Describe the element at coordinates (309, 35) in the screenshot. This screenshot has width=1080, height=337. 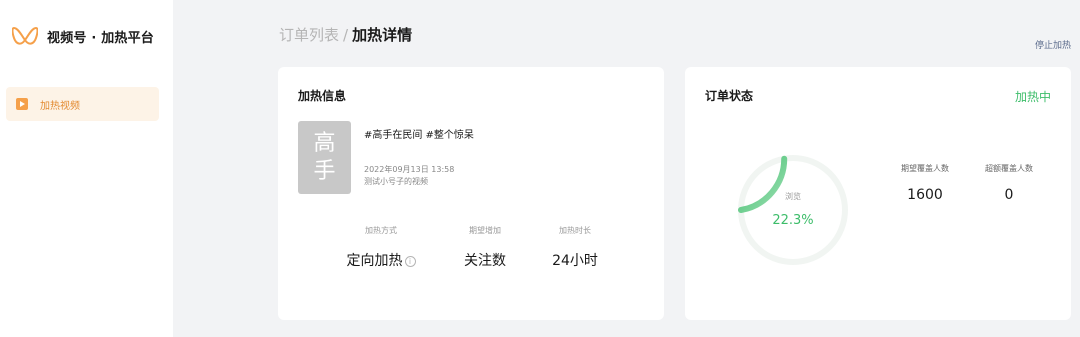
I see `breadcrumb-order-list: 订单列表` at that location.